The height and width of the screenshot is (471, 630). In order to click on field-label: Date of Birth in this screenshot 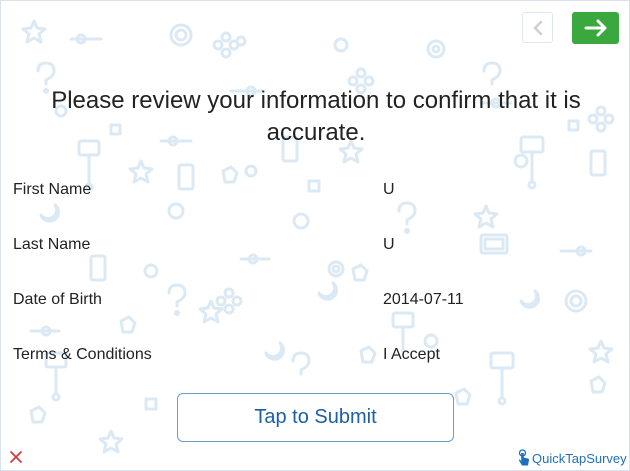, I will do `click(57, 299)`.